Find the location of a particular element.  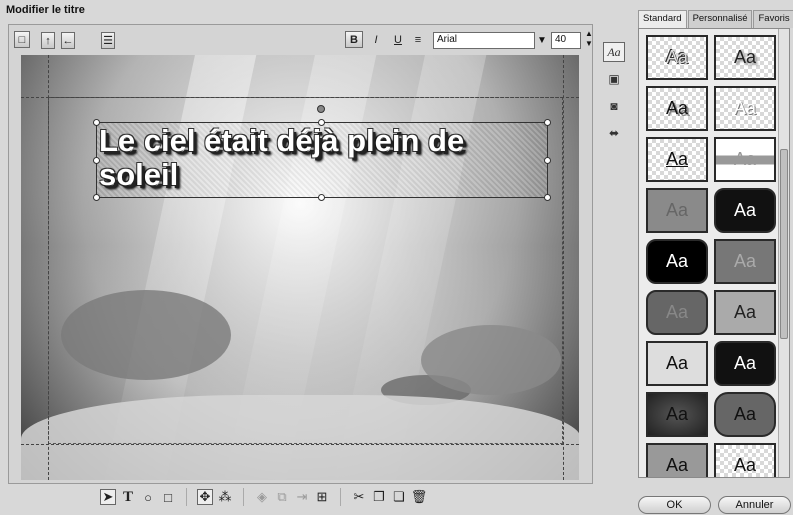

underline-button: U is located at coordinates (398, 39).